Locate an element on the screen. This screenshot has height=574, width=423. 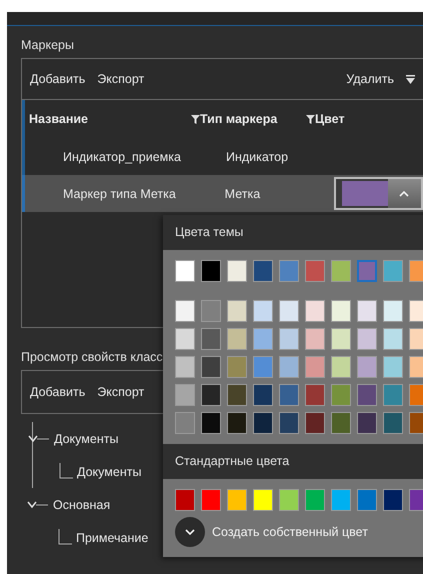
delete-button: Удалить is located at coordinates (370, 79).